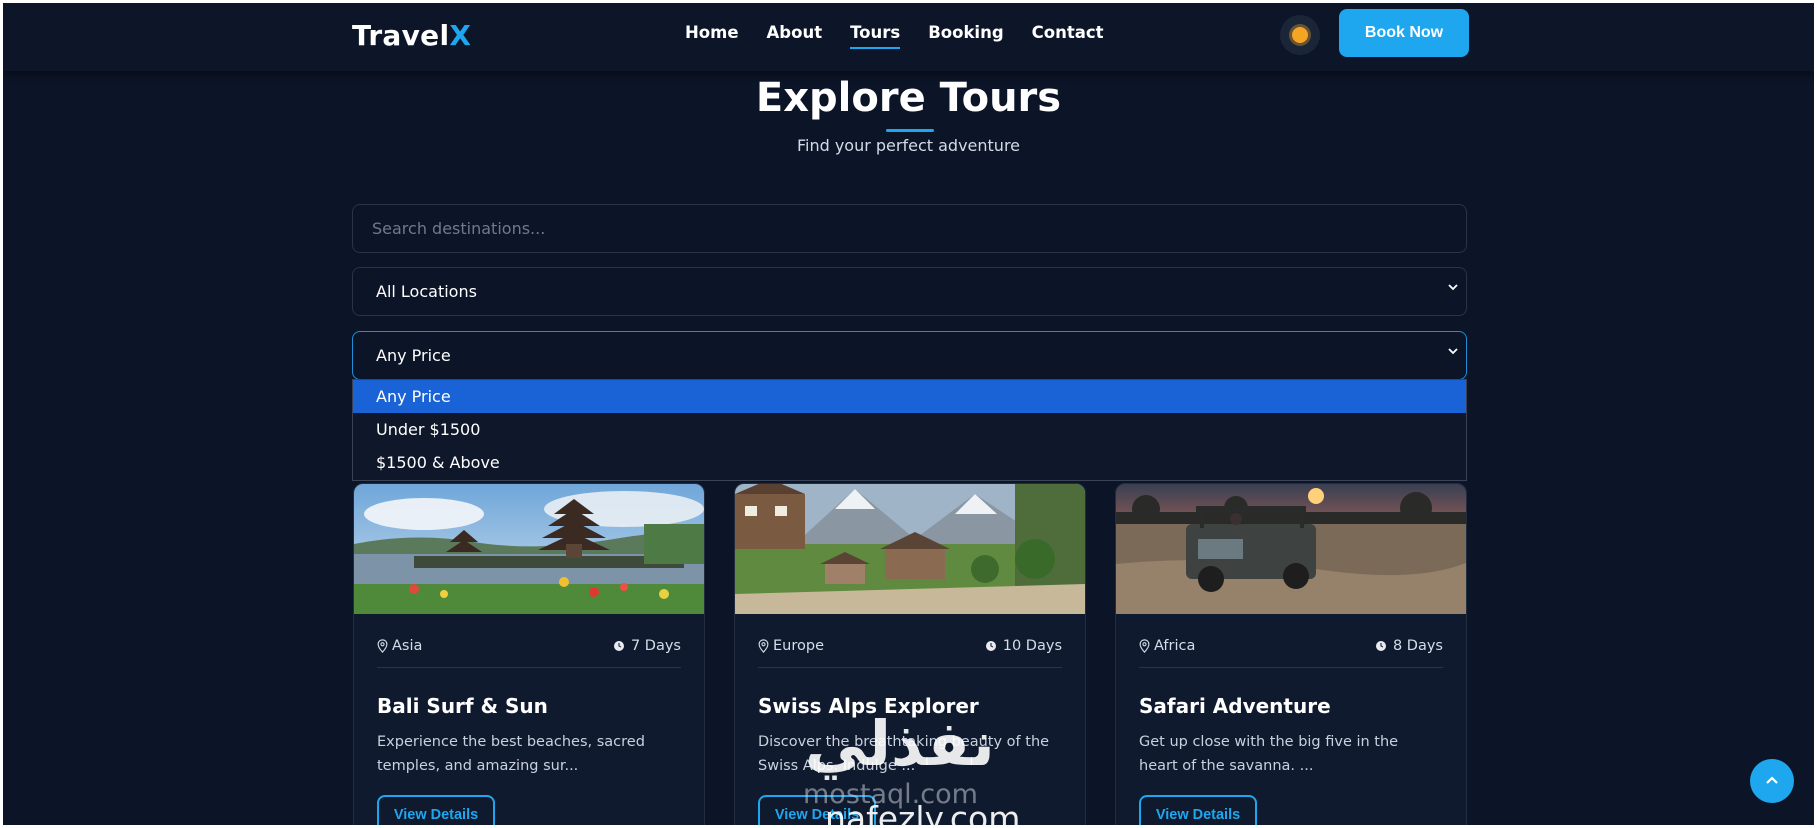 This screenshot has width=1817, height=828. Describe the element at coordinates (1068, 35) in the screenshot. I see `nav-link-contact: Contact` at that location.